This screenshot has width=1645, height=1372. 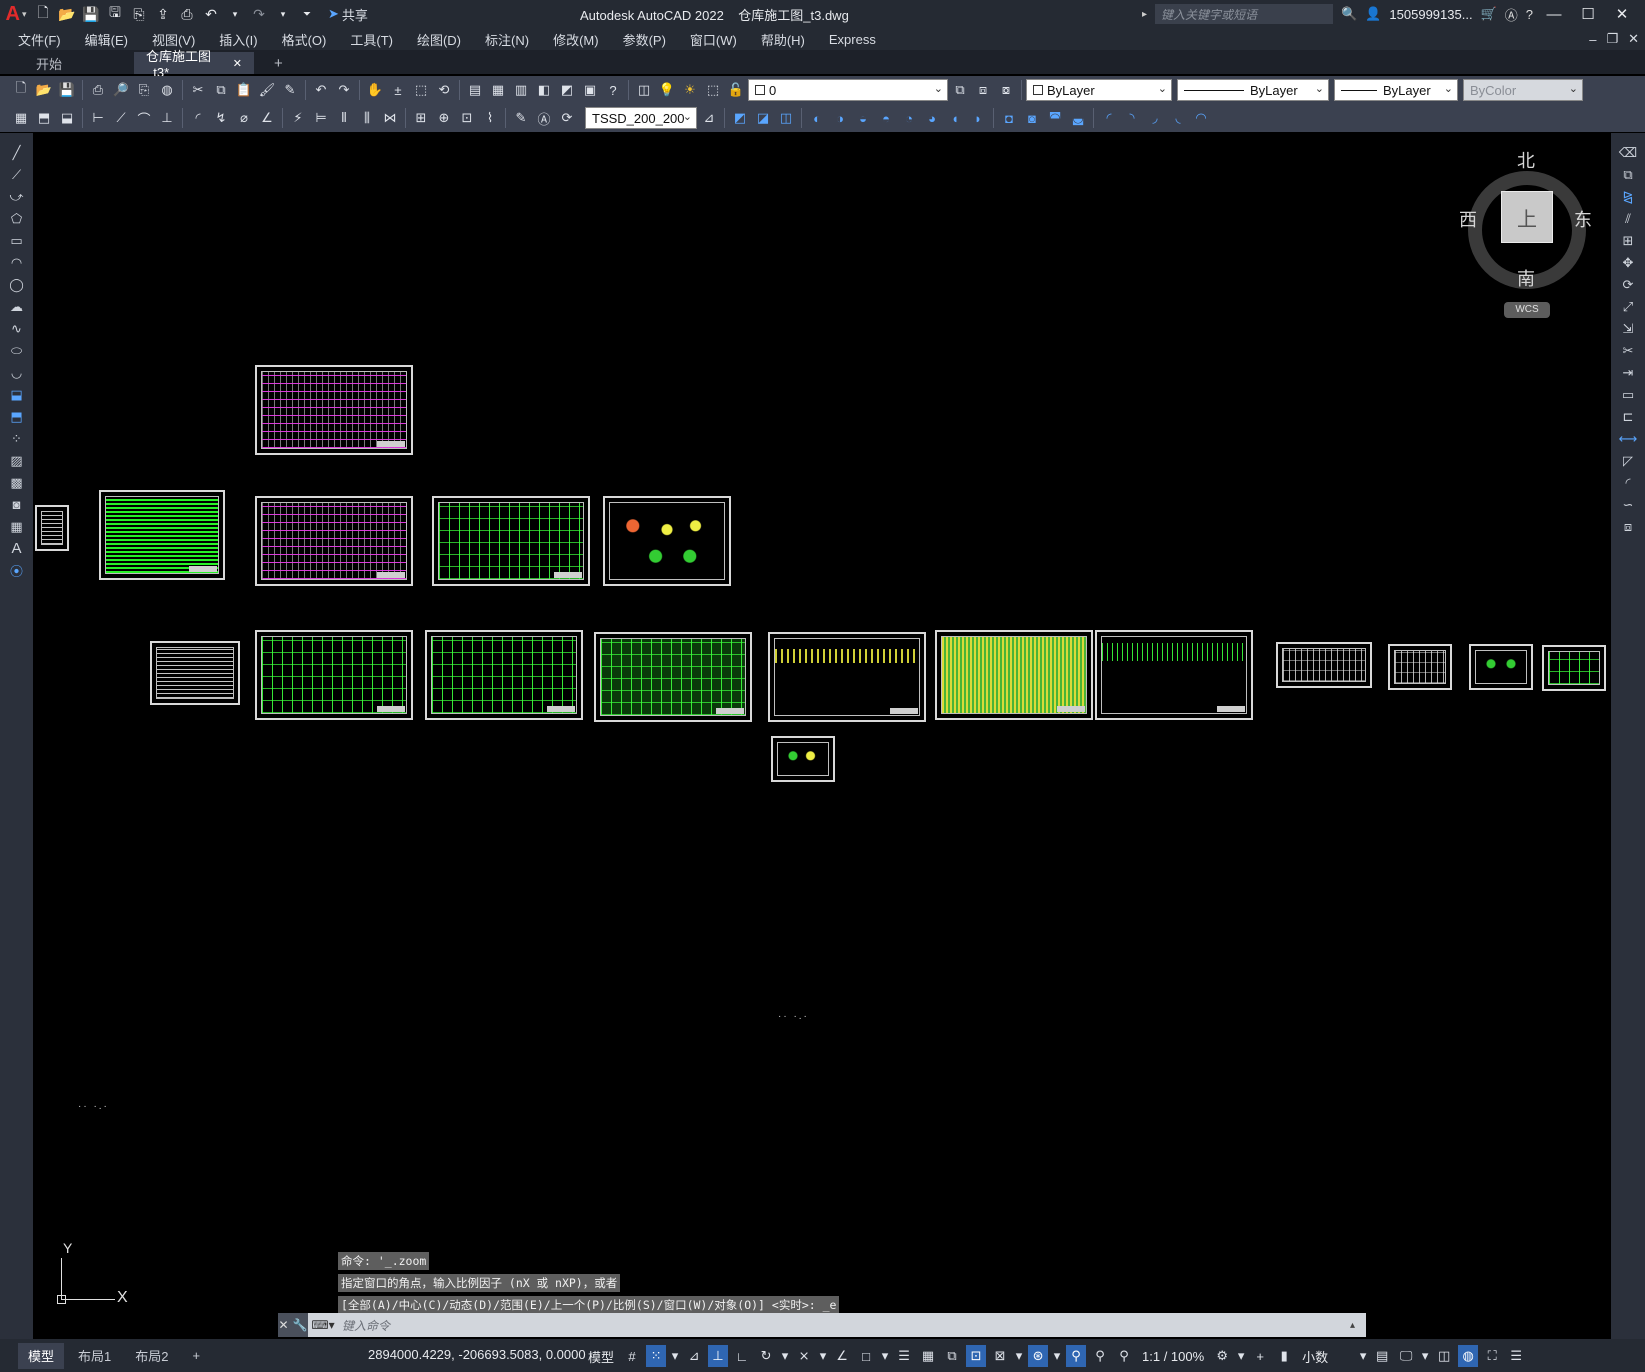 I want to click on layer-states-icon: ⧇, so click(x=1006, y=90).